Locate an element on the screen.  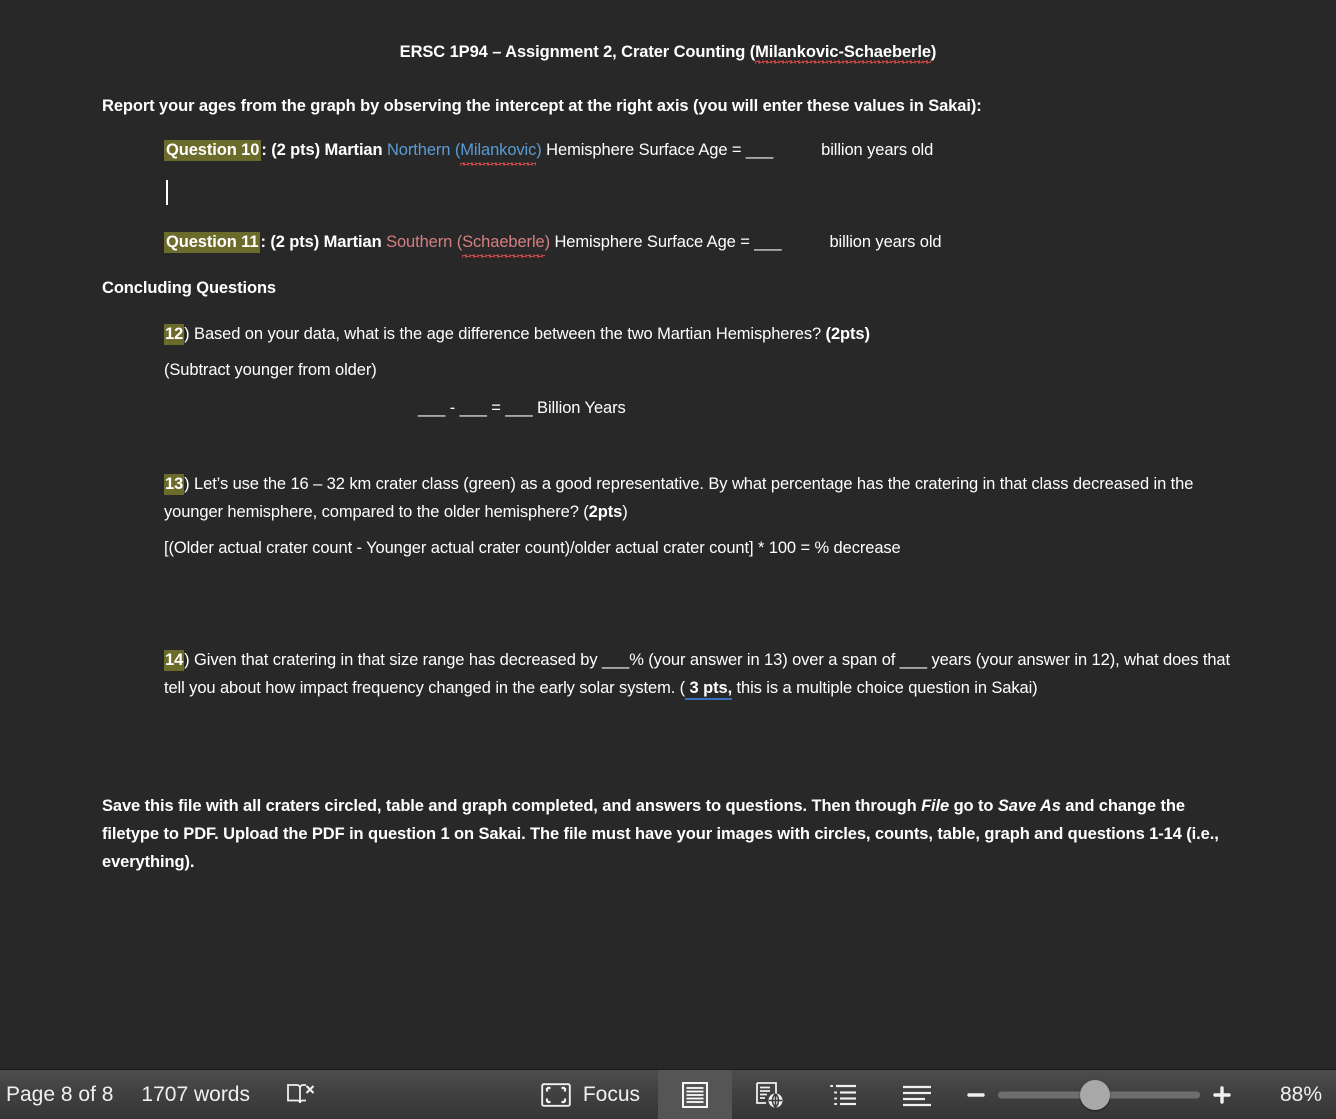
book-x-icon is located at coordinates (301, 1095).